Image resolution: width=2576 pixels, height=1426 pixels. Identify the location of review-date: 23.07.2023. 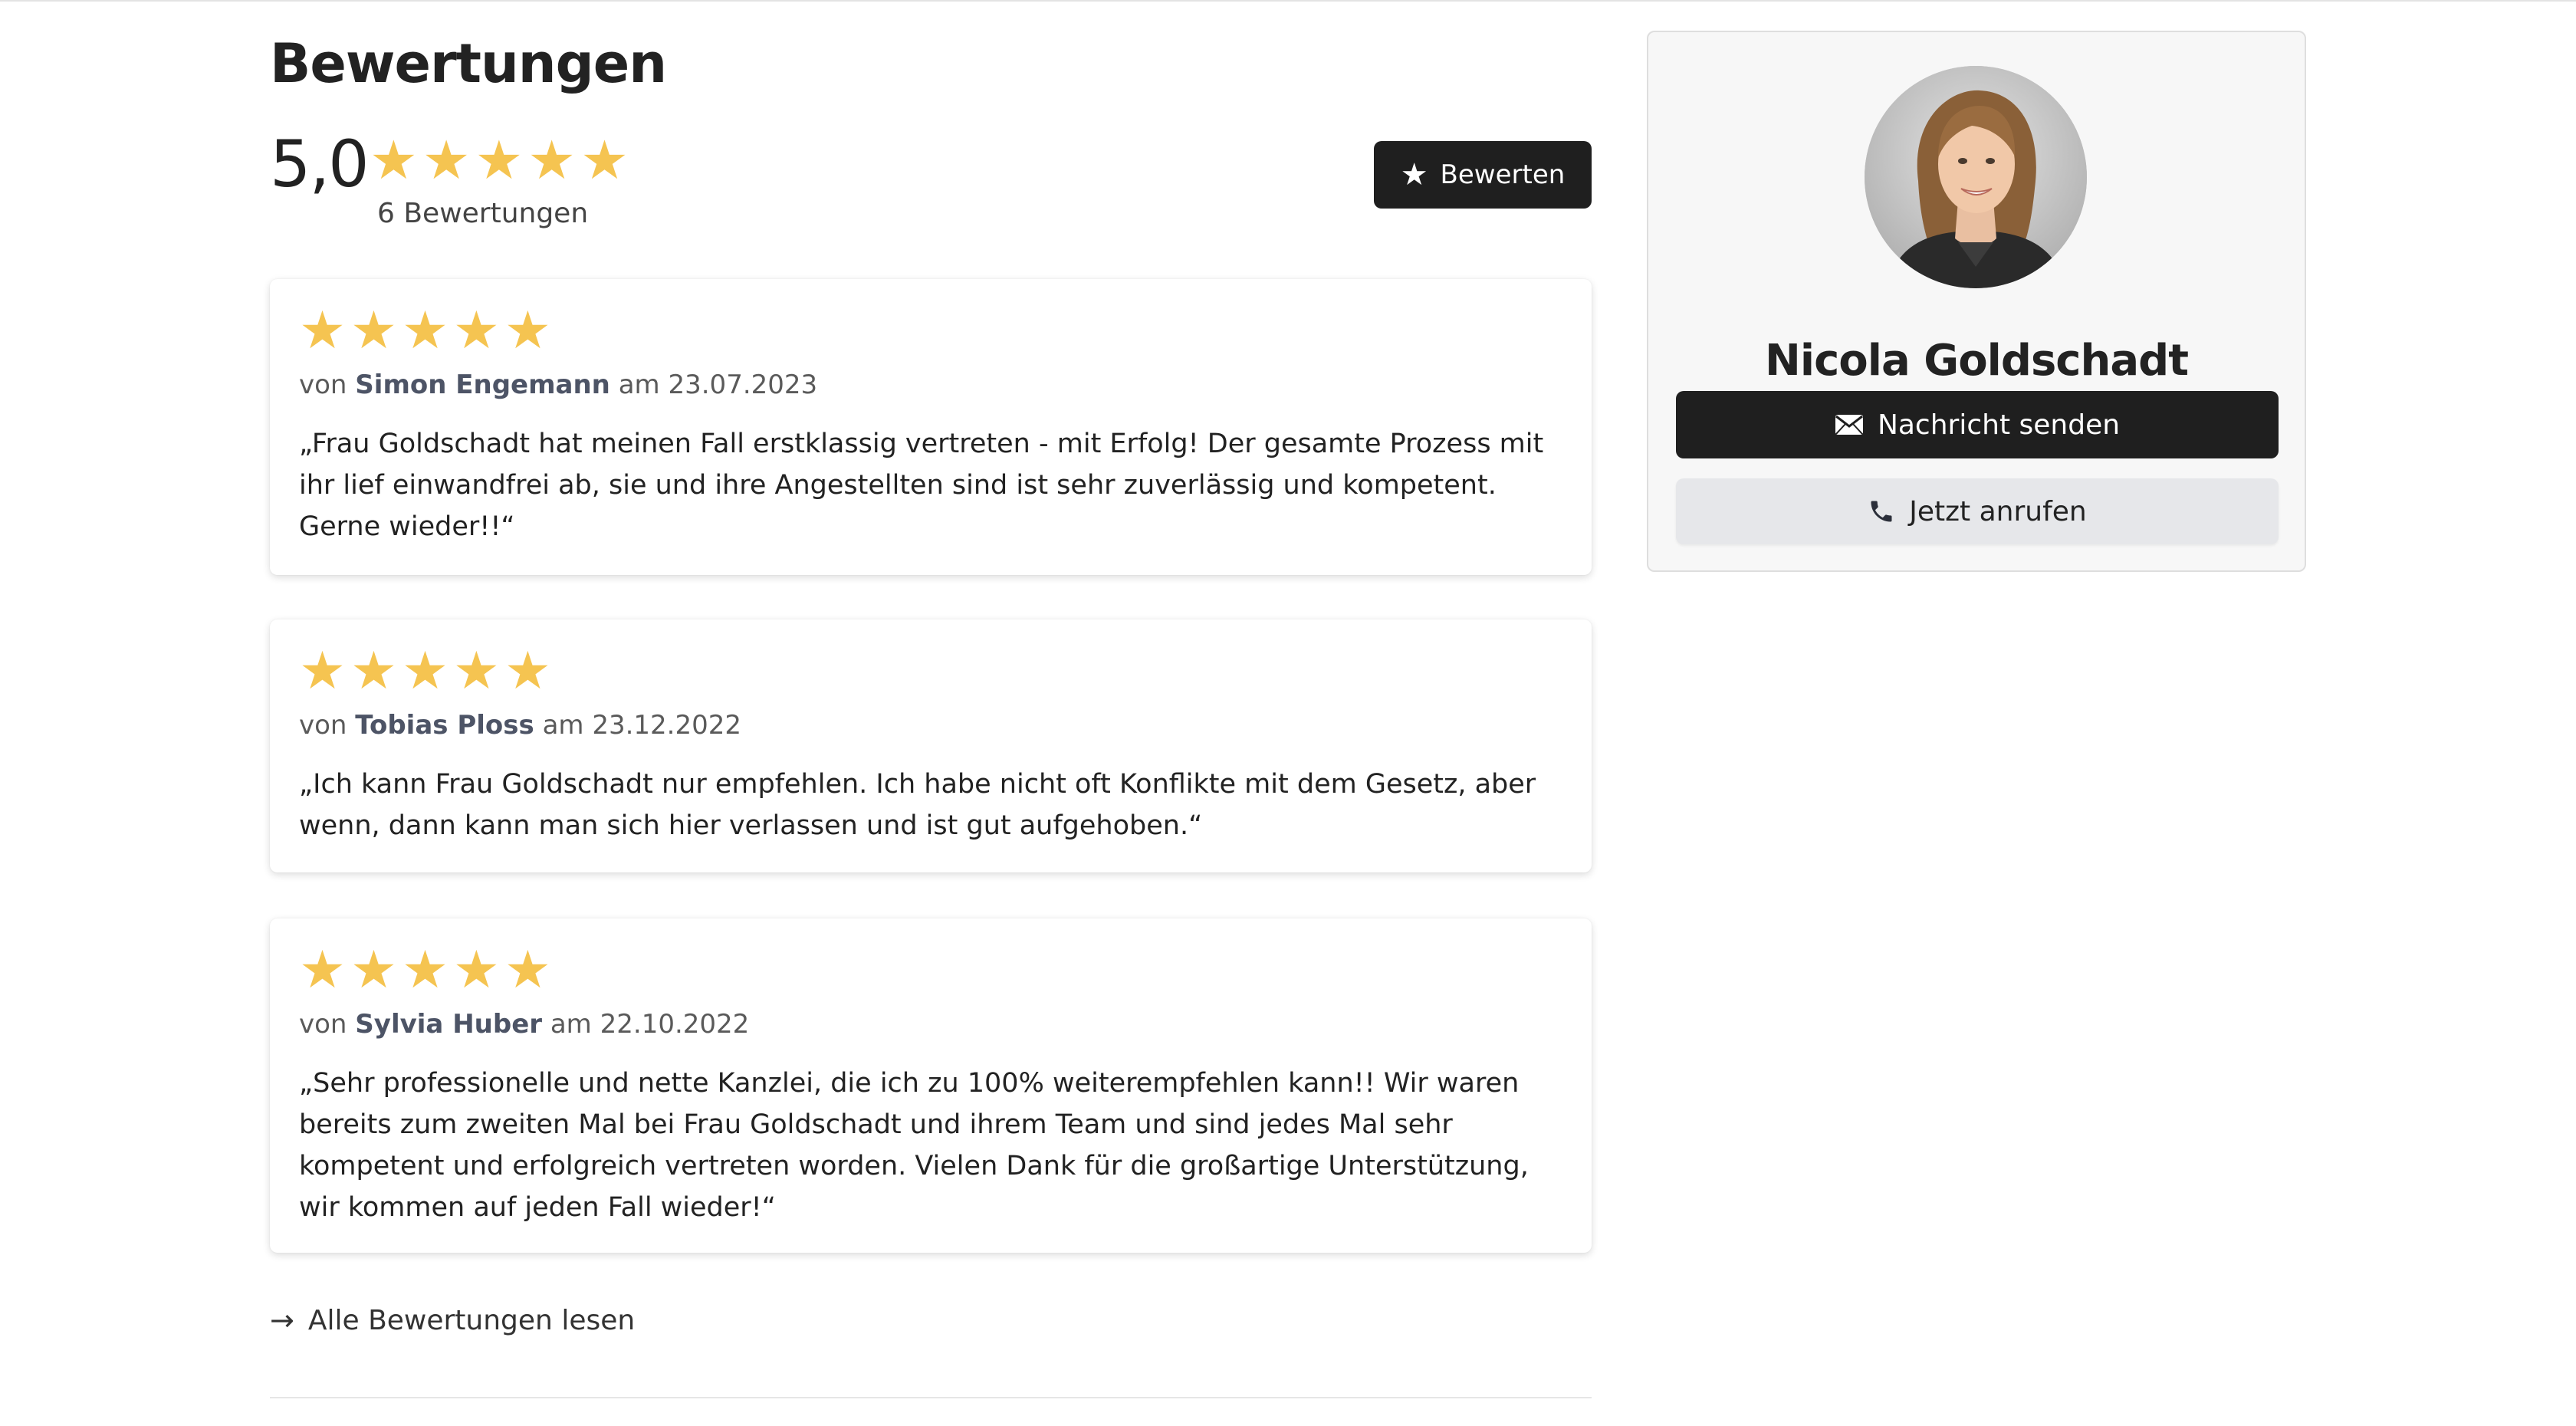
(743, 385).